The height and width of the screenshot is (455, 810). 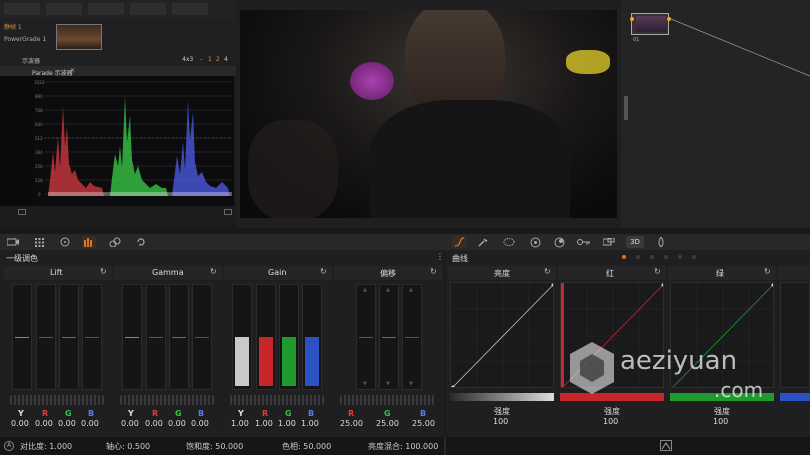 What do you see at coordinates (156, 337) in the screenshot?
I see `gamma-r-slider` at bounding box center [156, 337].